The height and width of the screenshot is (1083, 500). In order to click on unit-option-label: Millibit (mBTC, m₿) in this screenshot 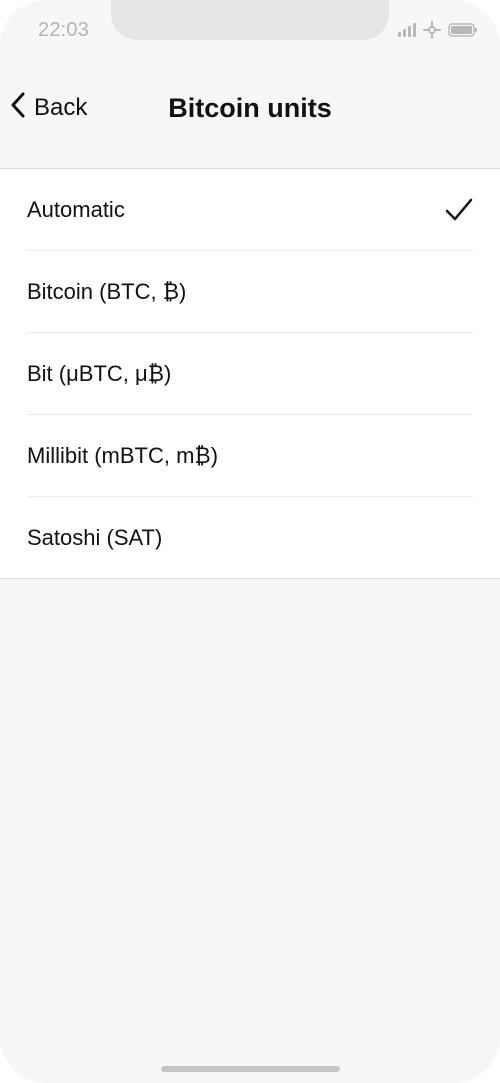, I will do `click(123, 455)`.